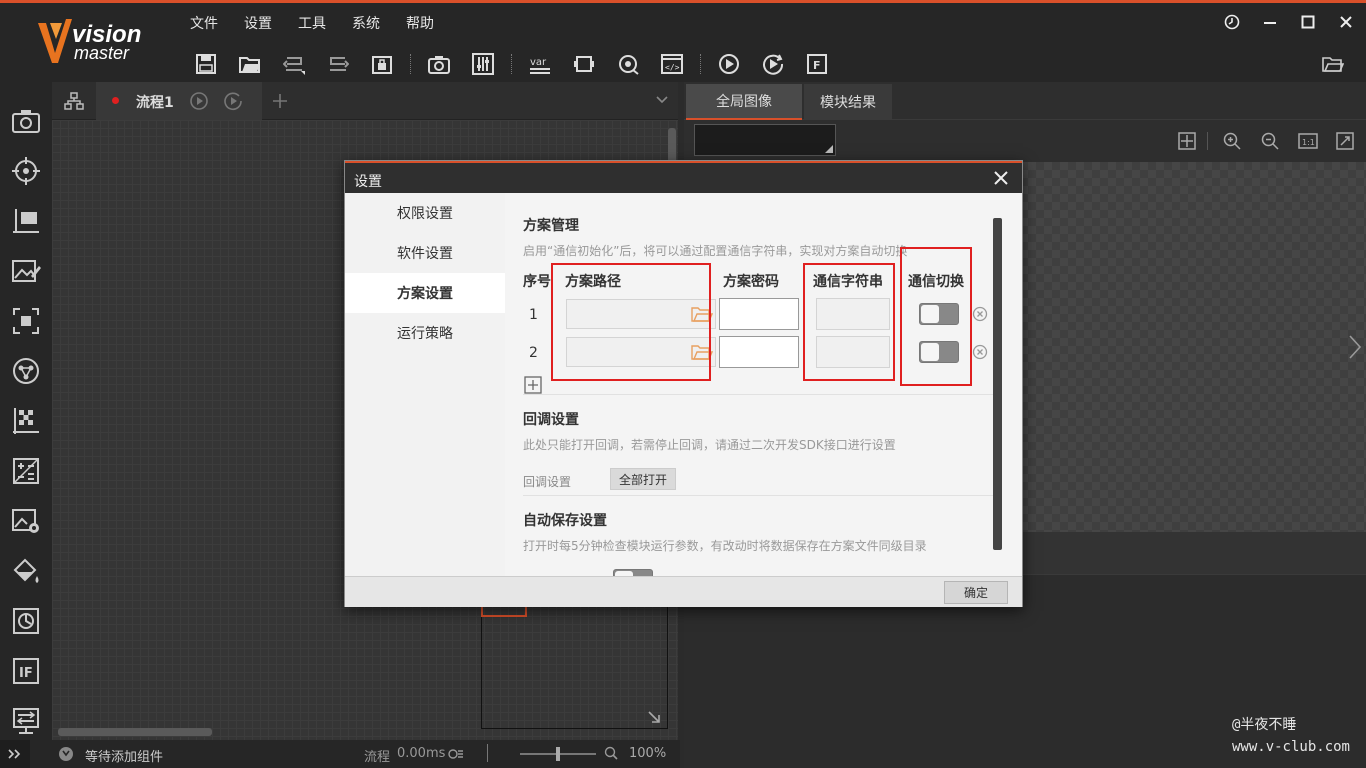 The height and width of the screenshot is (768, 1366). Describe the element at coordinates (233, 101) in the screenshot. I see `flow-run-loop-icon` at that location.